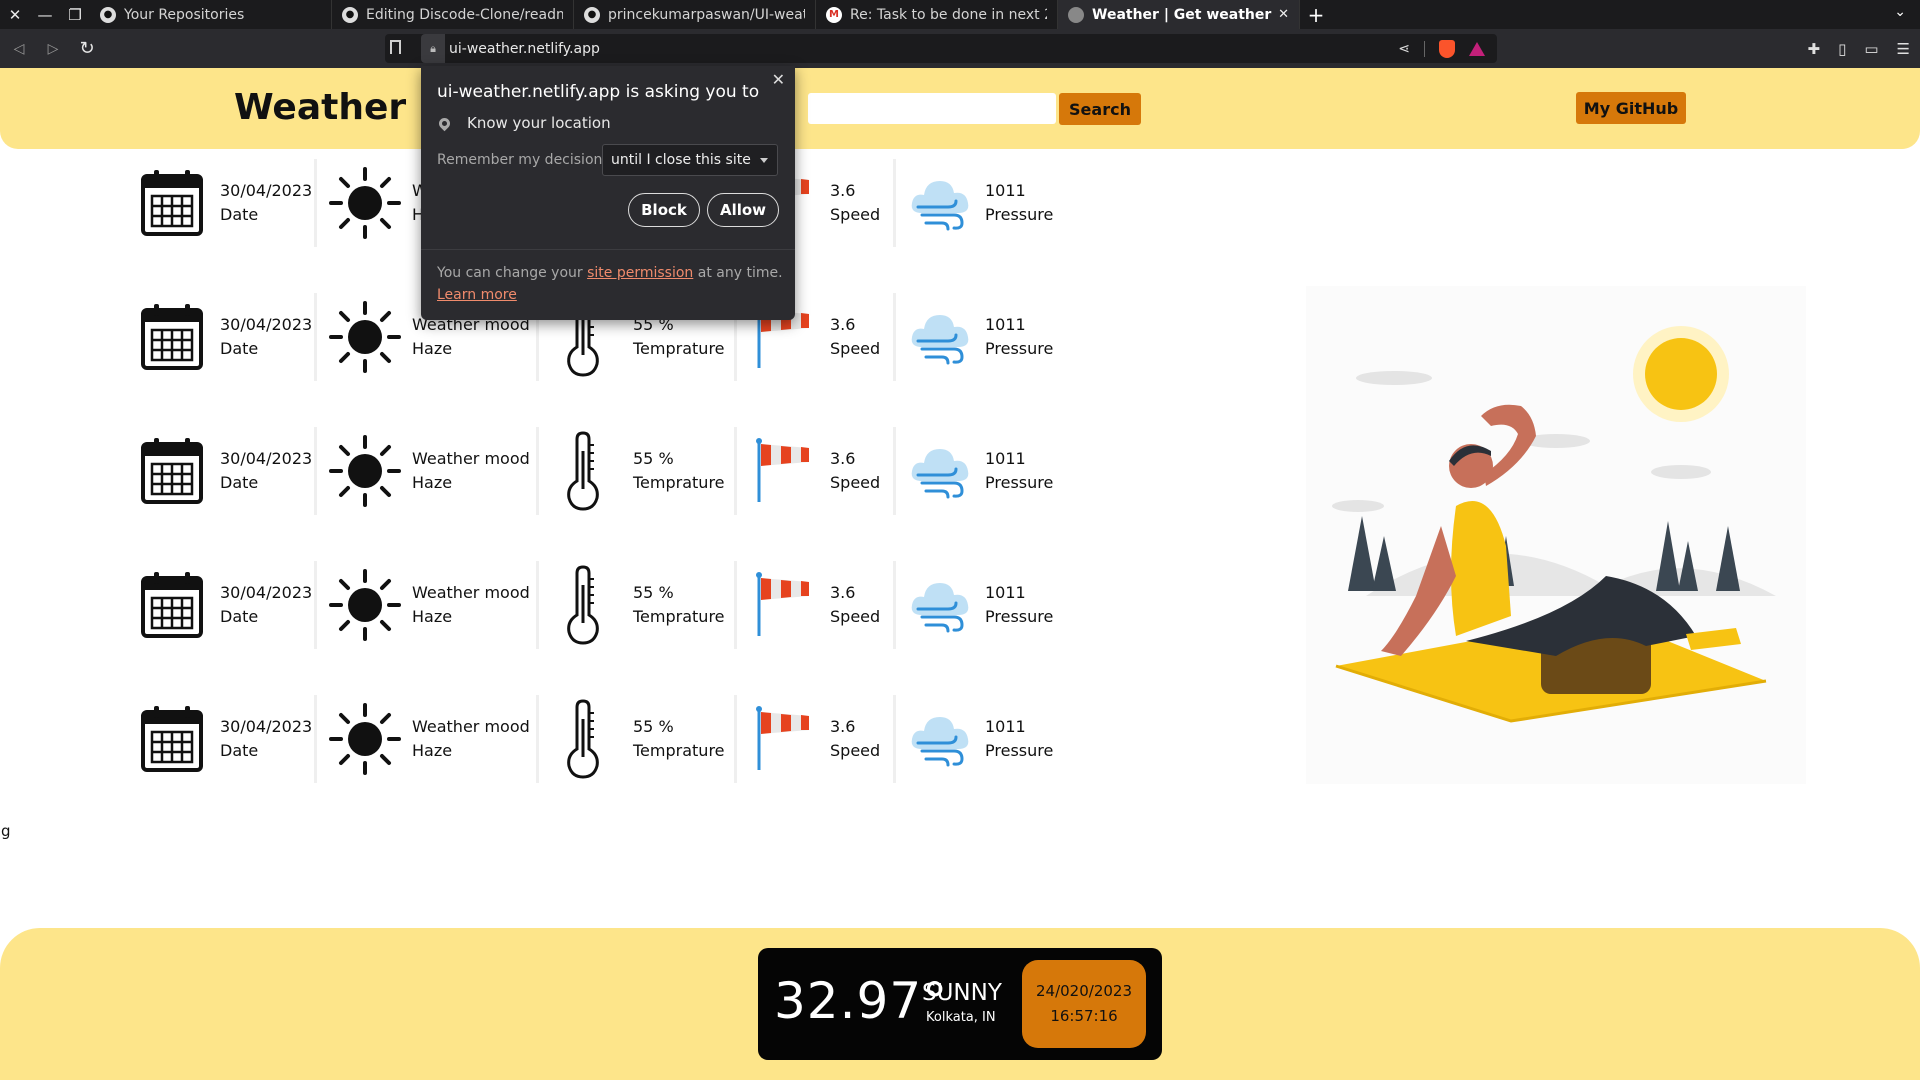 This screenshot has height=1080, width=1920. Describe the element at coordinates (395, 47) in the screenshot. I see `bookmark-icon` at that location.